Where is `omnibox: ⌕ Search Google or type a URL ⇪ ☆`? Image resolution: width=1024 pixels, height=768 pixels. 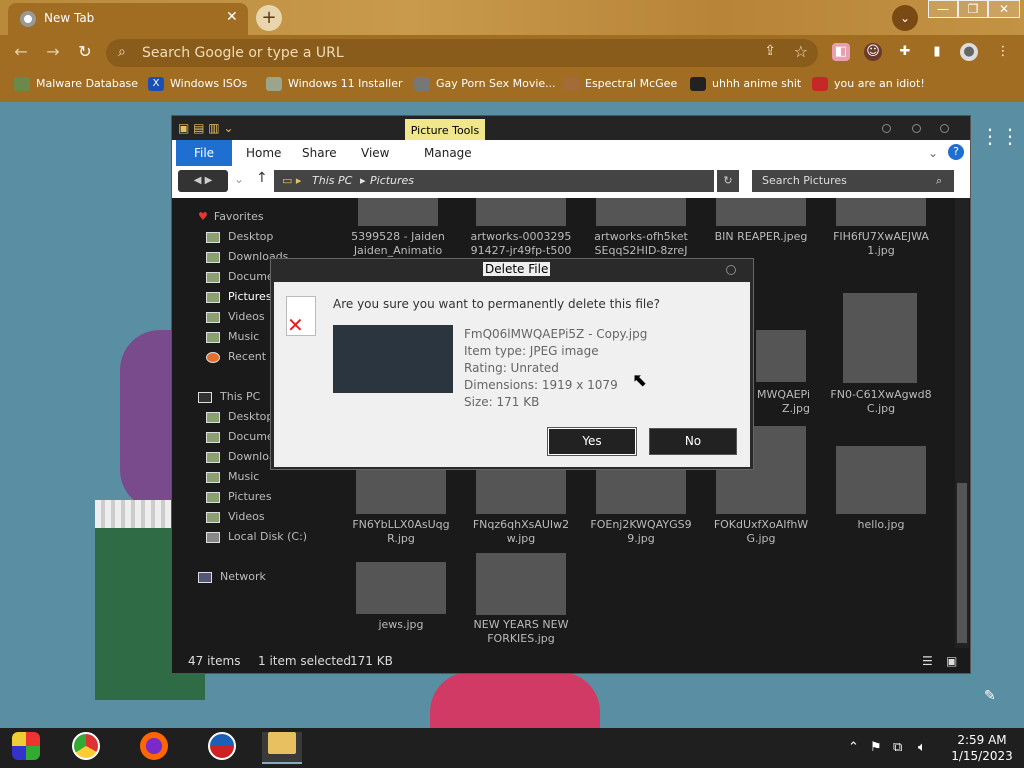 omnibox: ⌕ Search Google or type a URL ⇪ ☆ is located at coordinates (462, 53).